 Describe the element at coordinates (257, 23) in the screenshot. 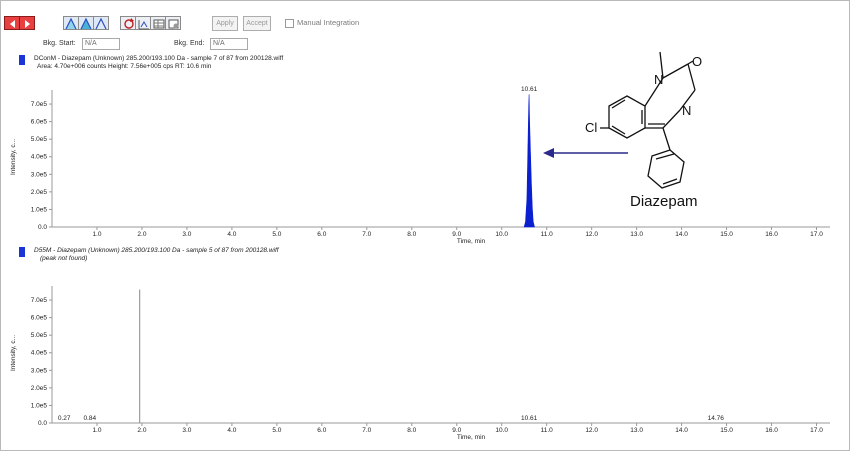

I see `accept-button: Accept` at that location.